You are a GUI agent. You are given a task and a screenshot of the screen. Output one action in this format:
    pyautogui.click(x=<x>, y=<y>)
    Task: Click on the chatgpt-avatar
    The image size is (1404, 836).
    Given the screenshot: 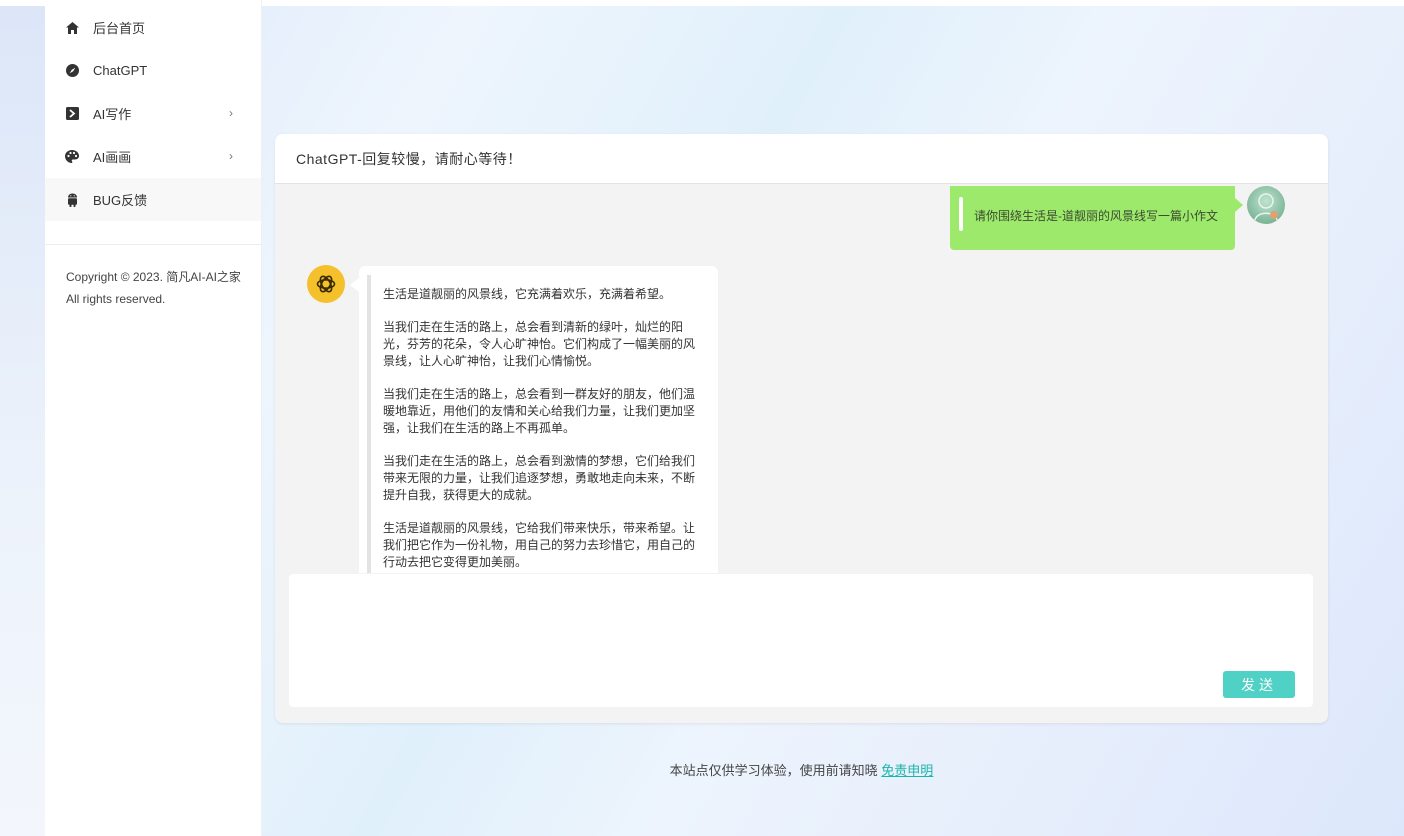 What is the action you would take?
    pyautogui.click(x=326, y=284)
    